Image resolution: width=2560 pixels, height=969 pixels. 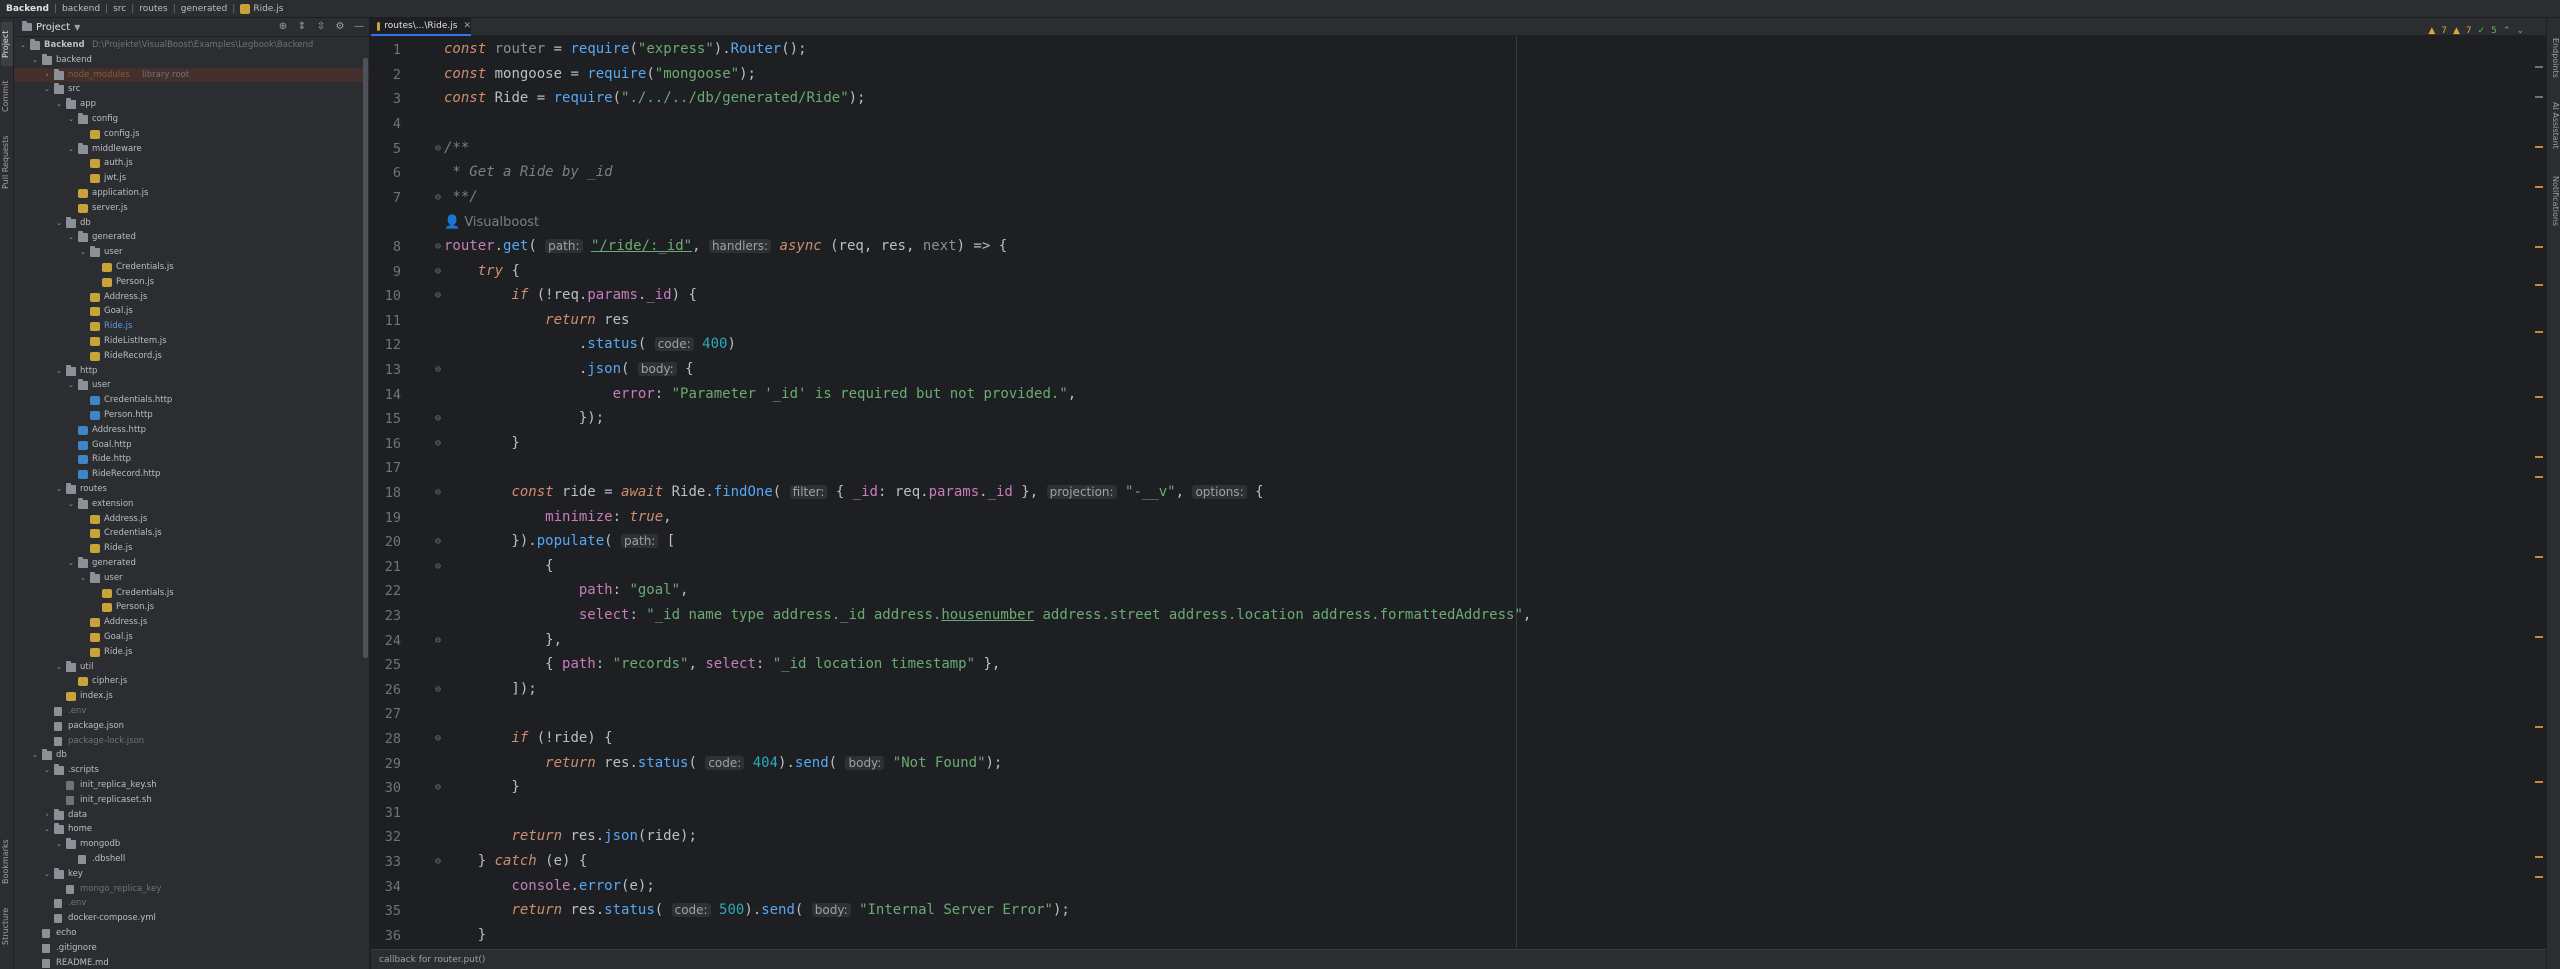 I want to click on locate-icon: ⊕, so click(x=283, y=27).